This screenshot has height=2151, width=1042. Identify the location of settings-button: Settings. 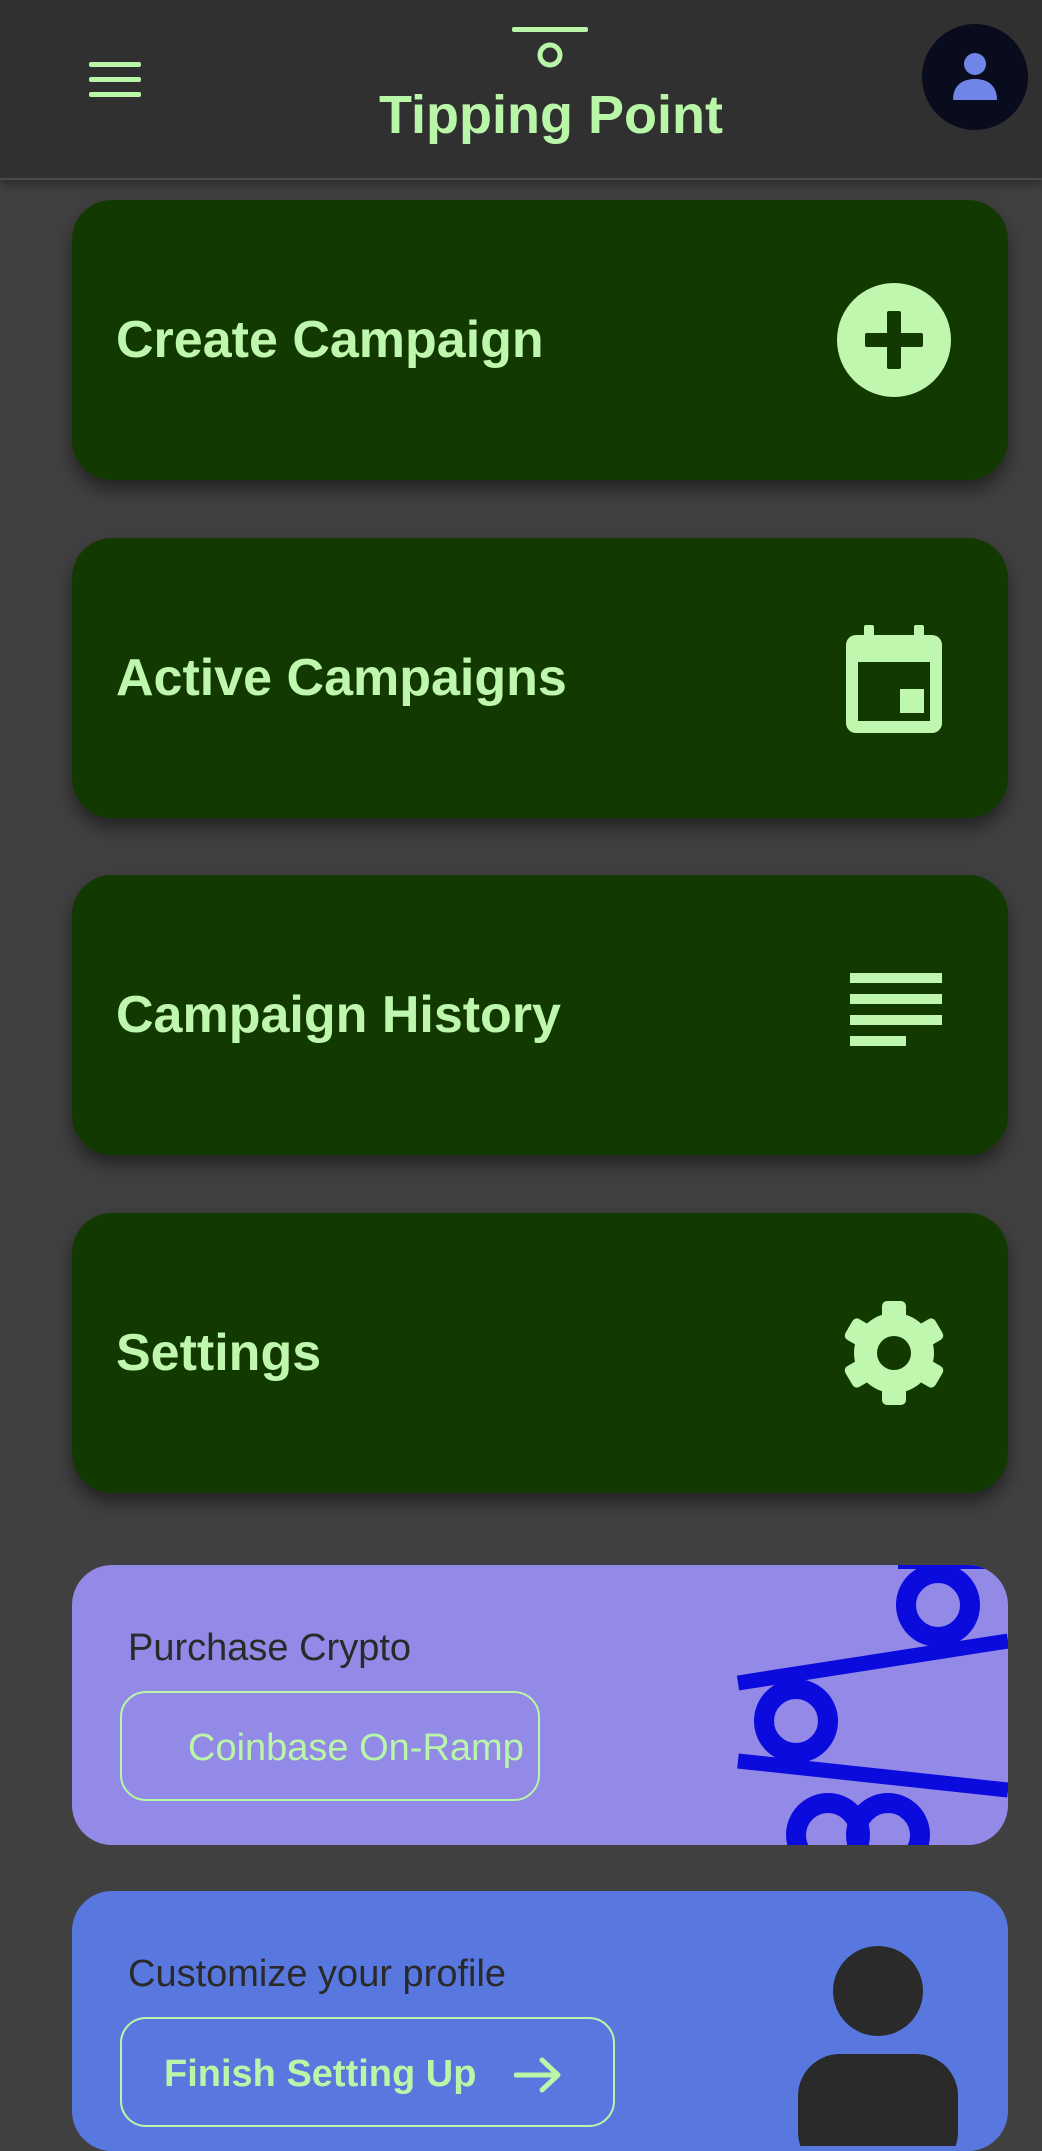
(540, 1353).